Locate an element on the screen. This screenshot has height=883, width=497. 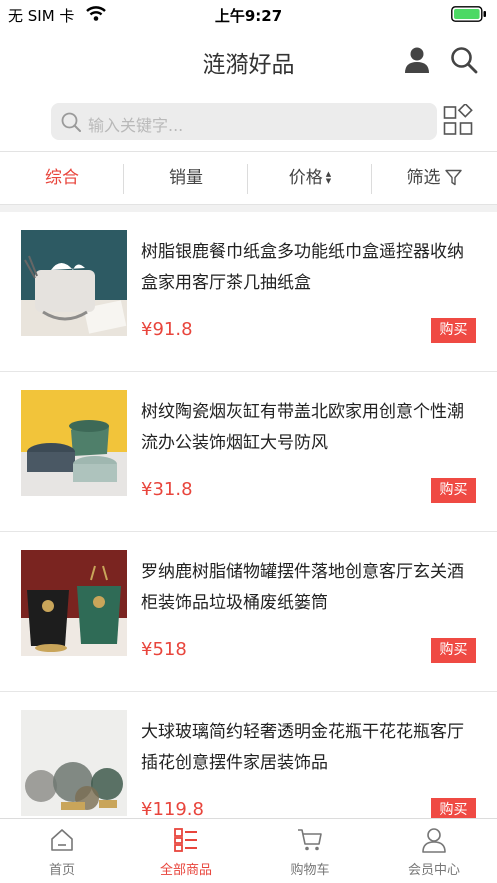
product-title: 树纹陶瓷烟灰缸有带盖北欧家用创意个性潮流办公装饰烟缸大号防风 is located at coordinates (302, 427).